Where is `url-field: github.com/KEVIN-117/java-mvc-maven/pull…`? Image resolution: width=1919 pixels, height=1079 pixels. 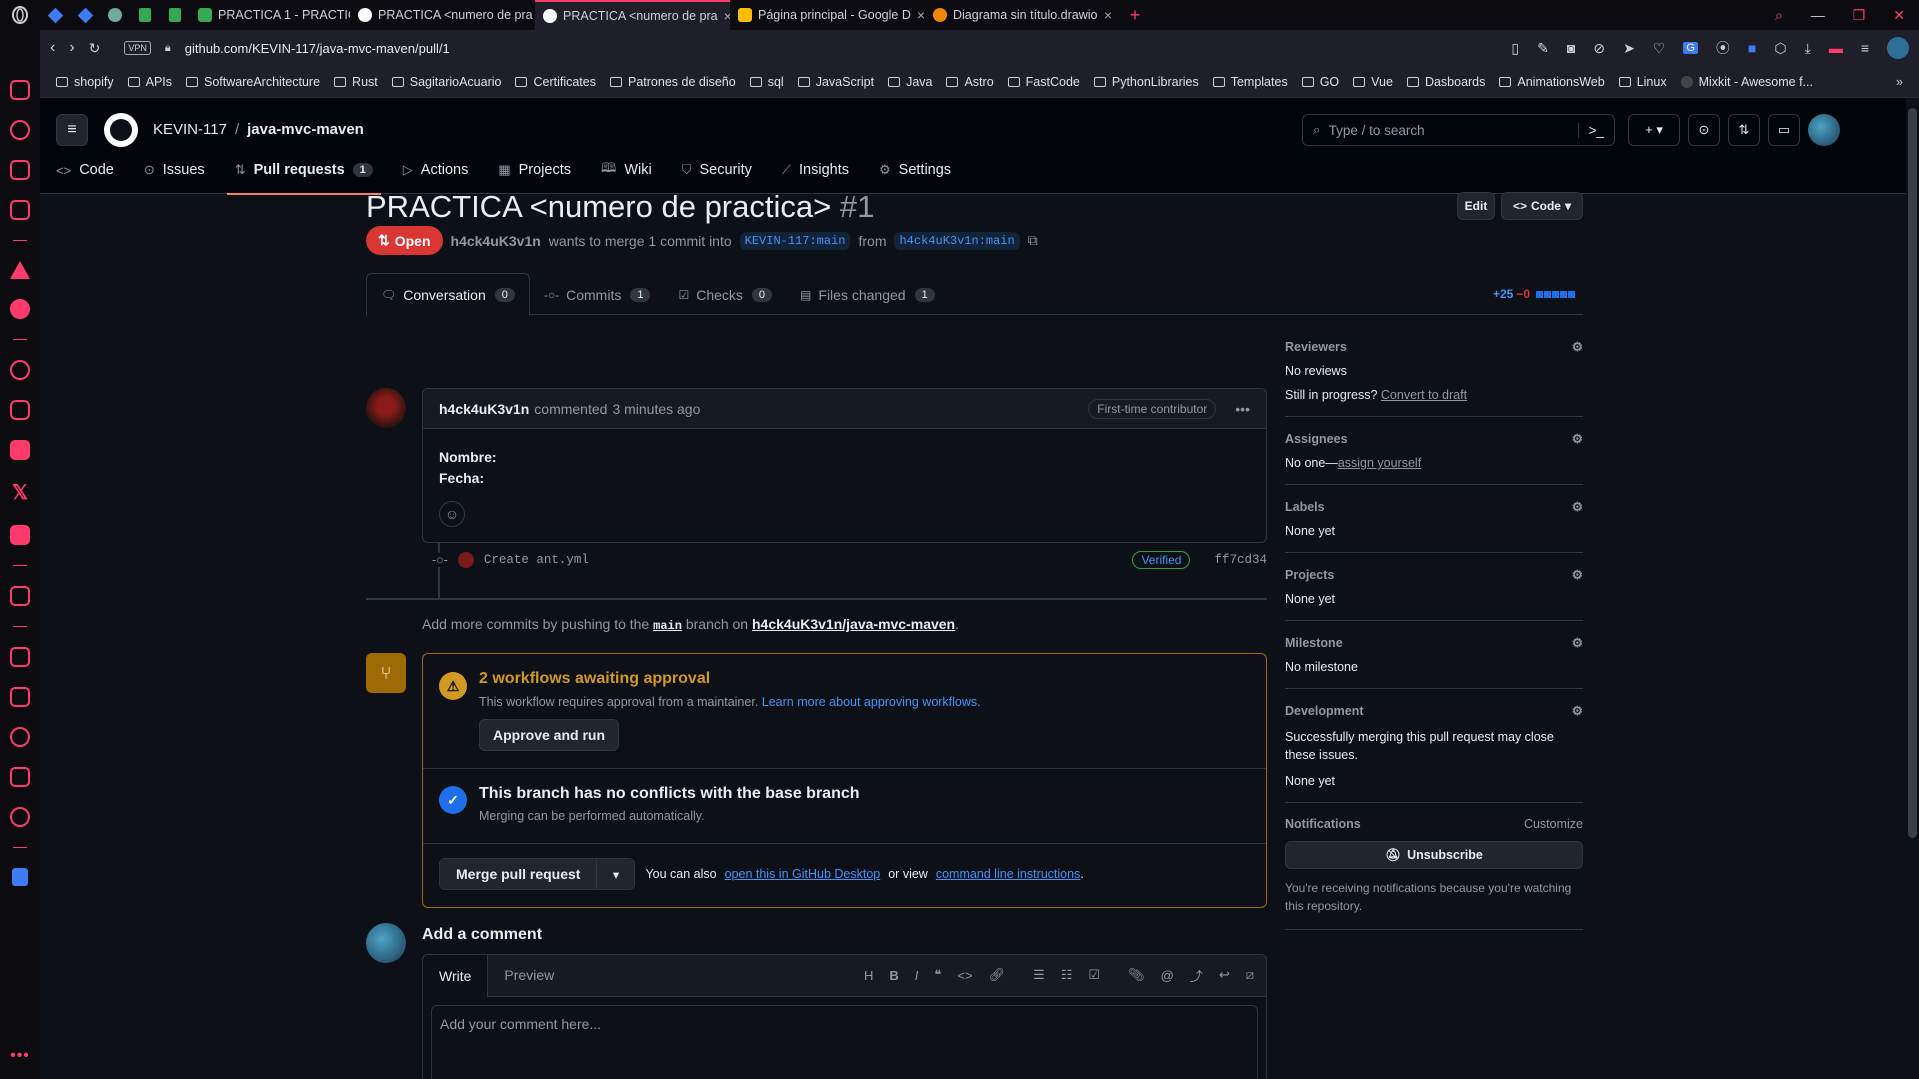
url-field: github.com/KEVIN-117/java-mvc-maven/pull… is located at coordinates (317, 48).